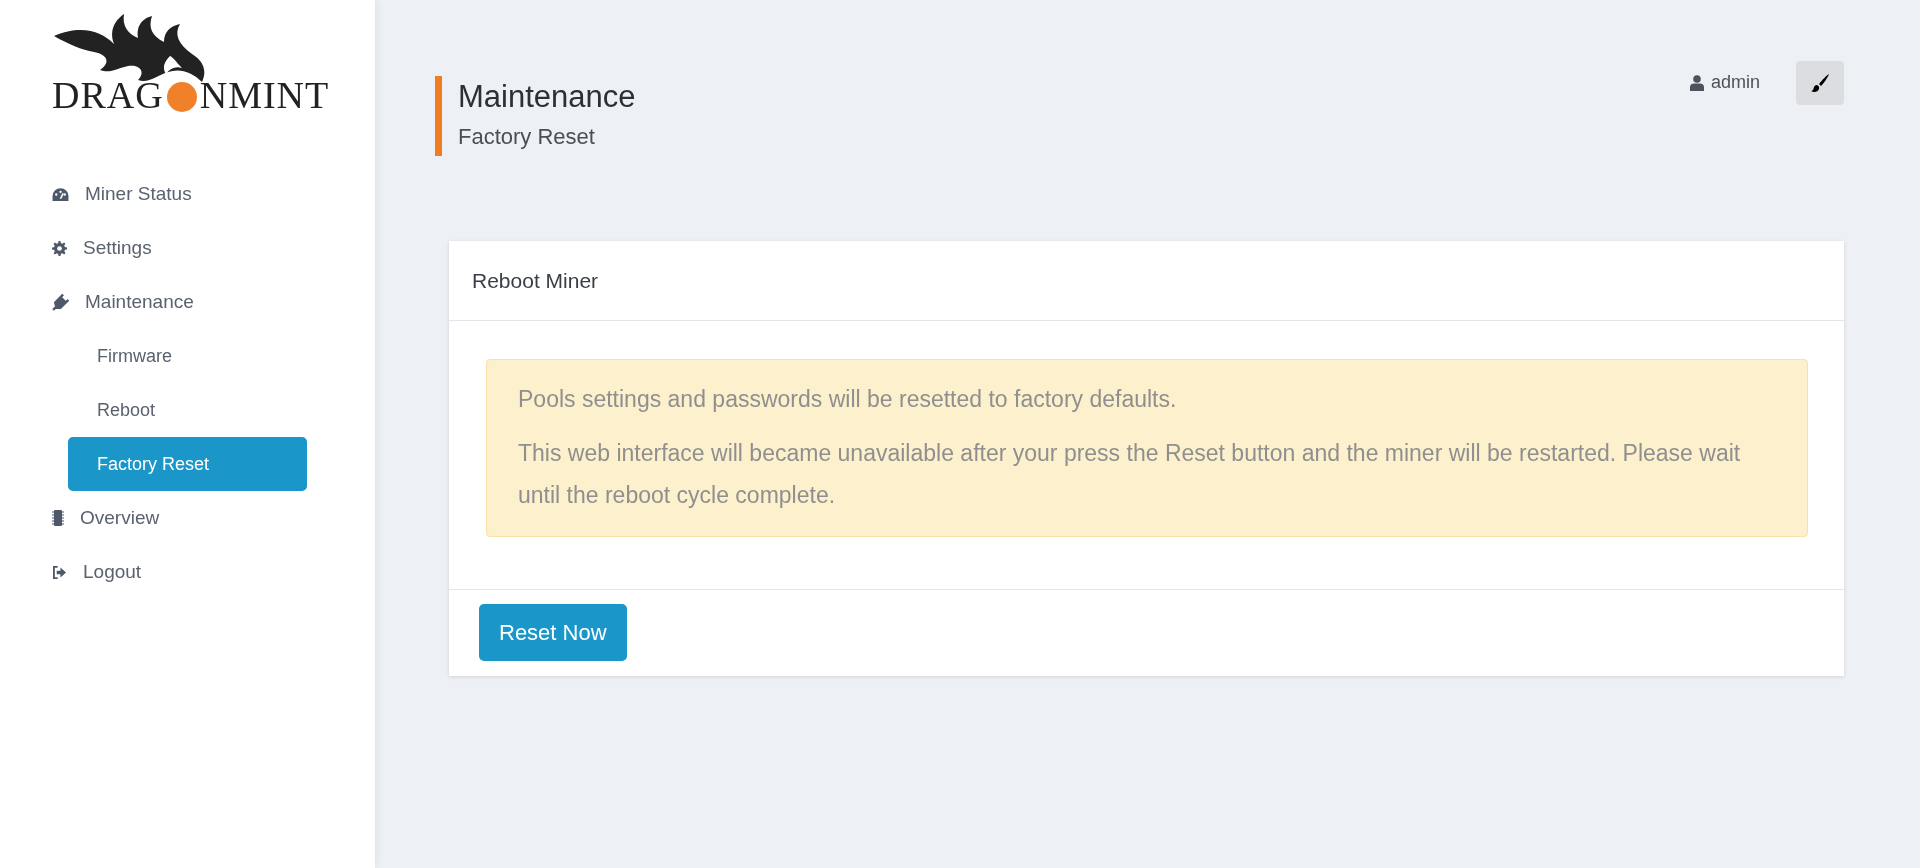 This screenshot has height=868, width=1920. Describe the element at coordinates (187, 464) in the screenshot. I see `nav-subitem: Factory Reset` at that location.